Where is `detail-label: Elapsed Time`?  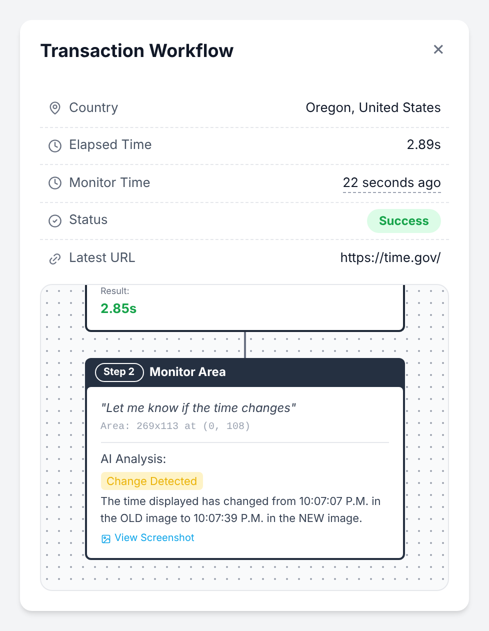 detail-label: Elapsed Time is located at coordinates (110, 145).